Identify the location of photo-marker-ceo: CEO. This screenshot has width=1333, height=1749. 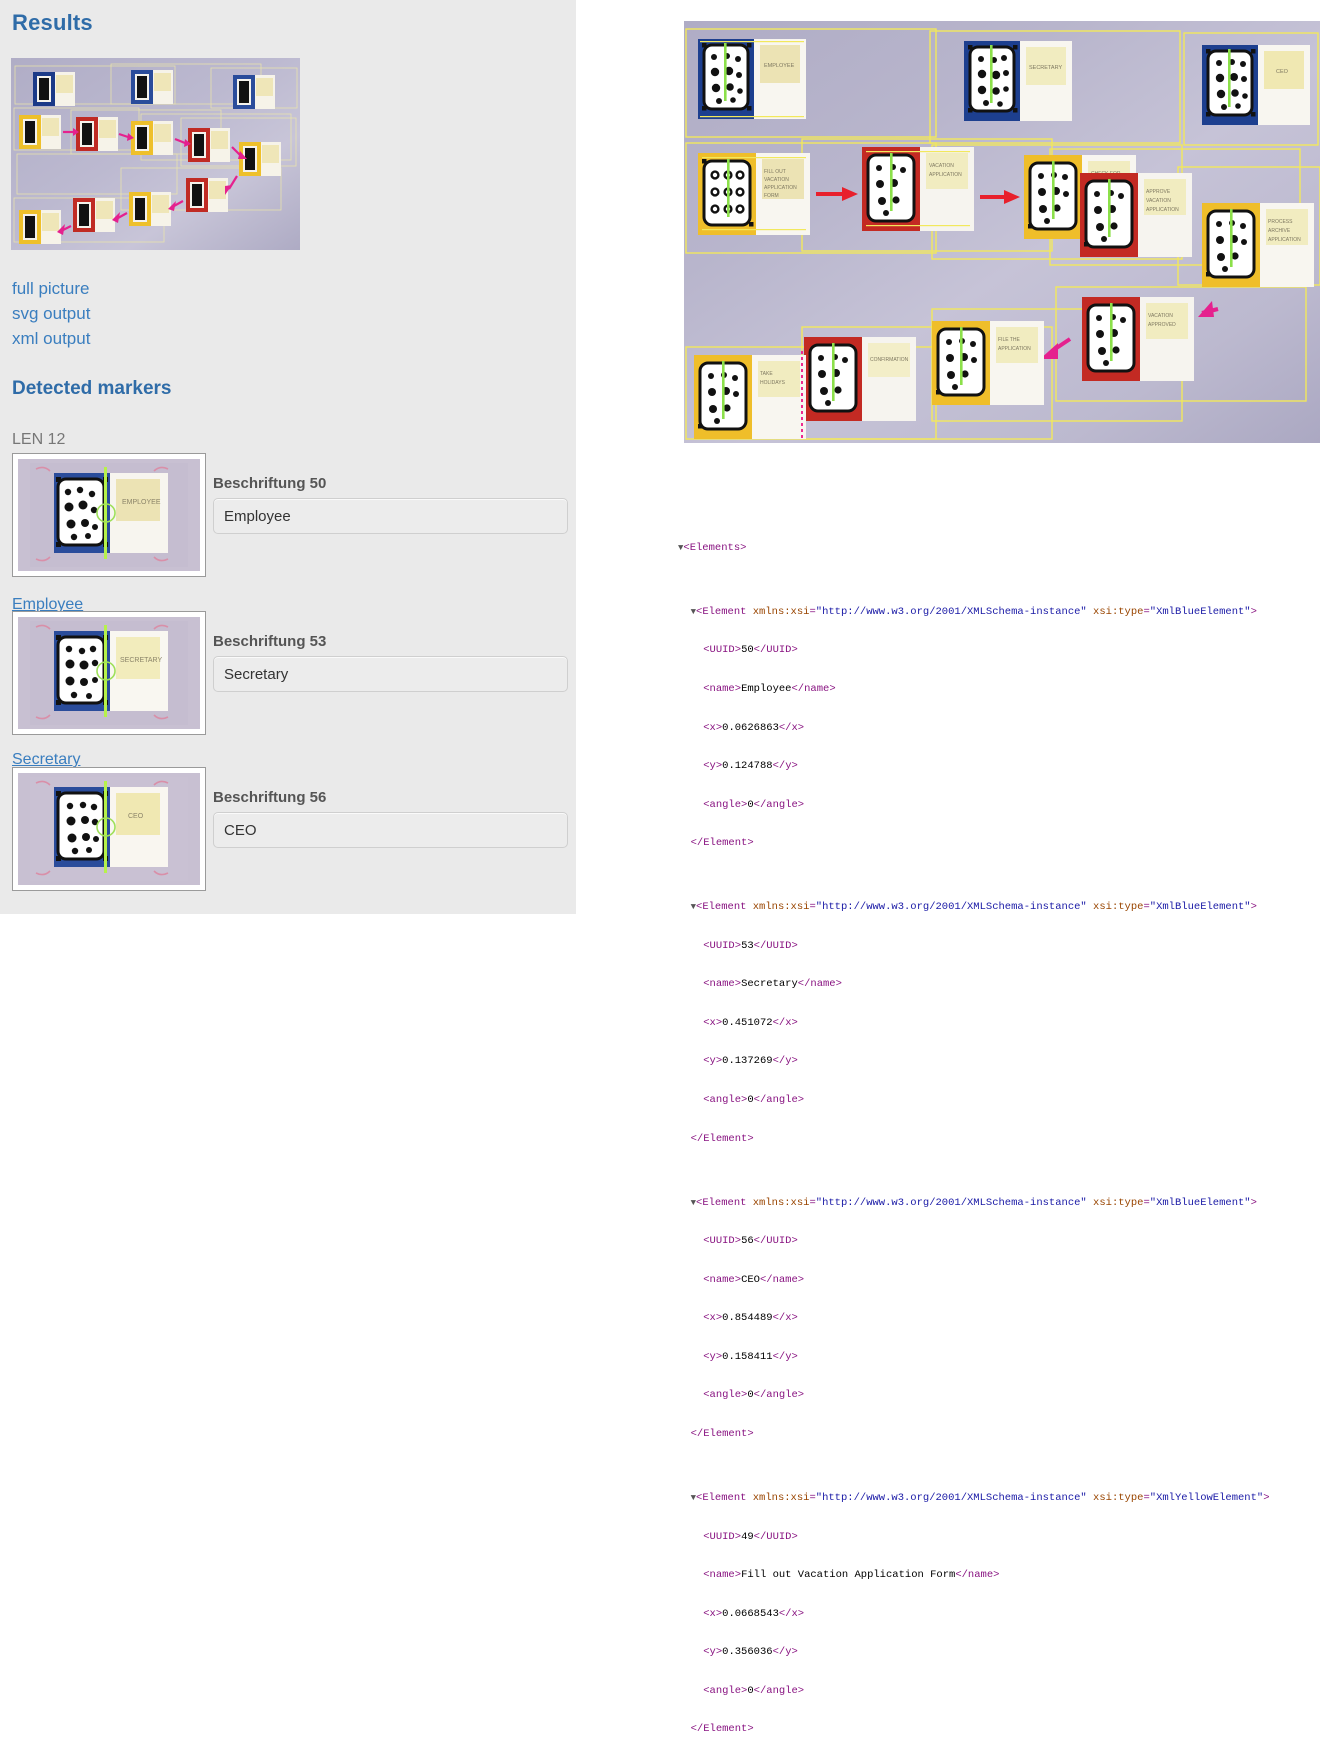
(1256, 85).